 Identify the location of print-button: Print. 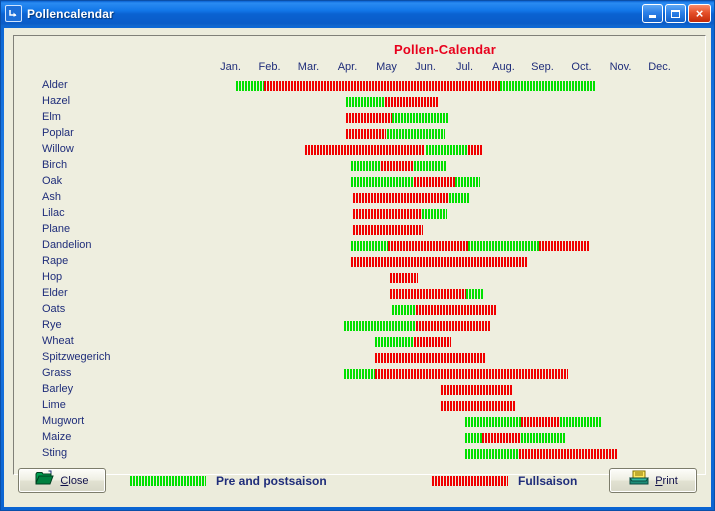
(653, 480).